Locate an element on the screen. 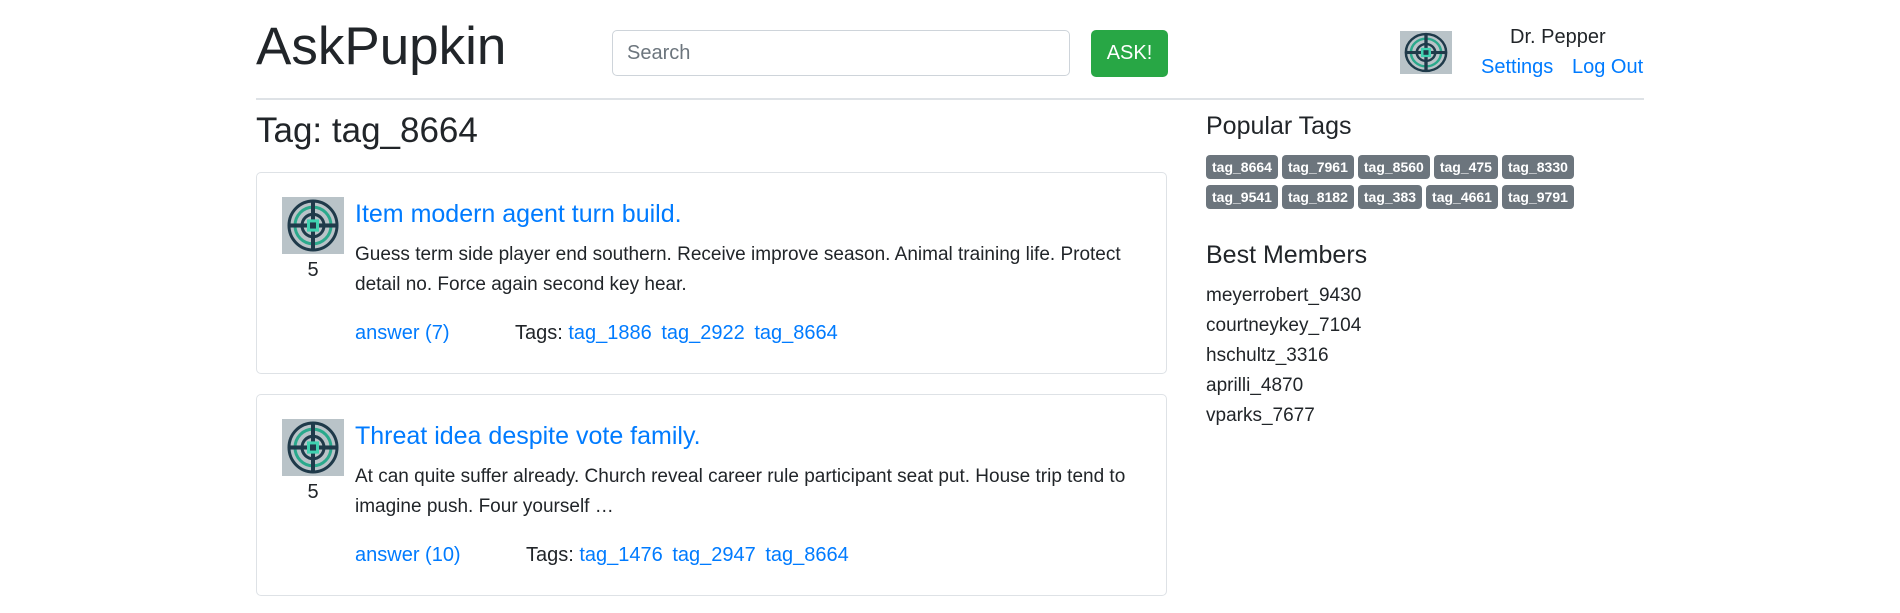 This screenshot has height=613, width=1900. member-item: courtneykey_7104 is located at coordinates (1284, 325).